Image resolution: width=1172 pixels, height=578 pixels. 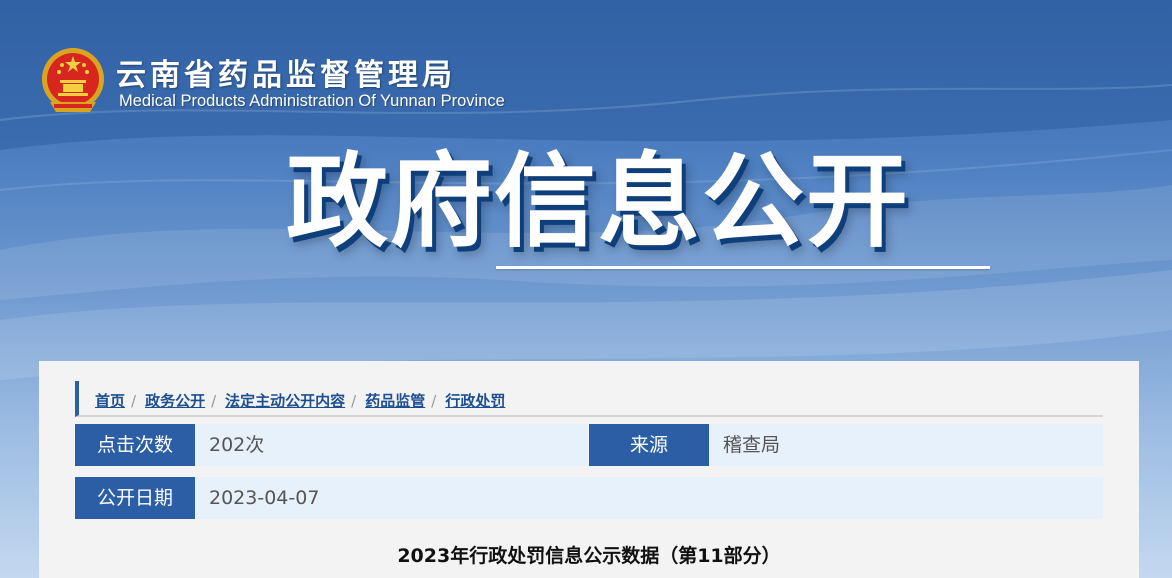 I want to click on breadcrumb-home: 首页, so click(x=110, y=401).